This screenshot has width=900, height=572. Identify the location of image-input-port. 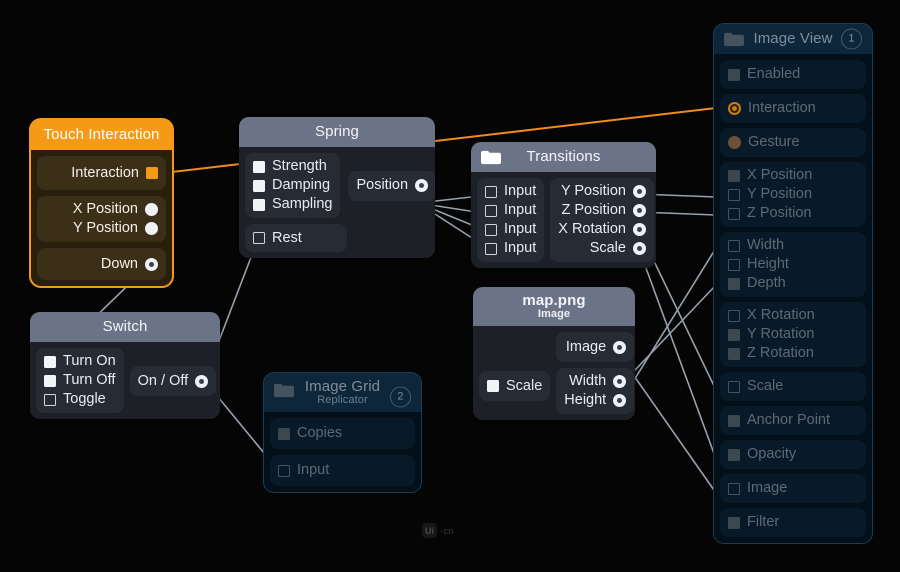
(734, 488).